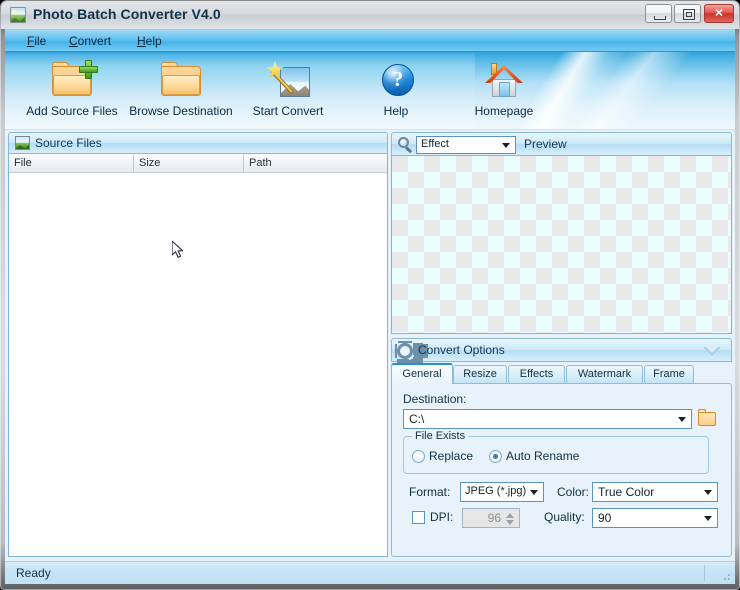 This screenshot has width=740, height=590. Describe the element at coordinates (461, 350) in the screenshot. I see `convert-options-title: Convert Options` at that location.